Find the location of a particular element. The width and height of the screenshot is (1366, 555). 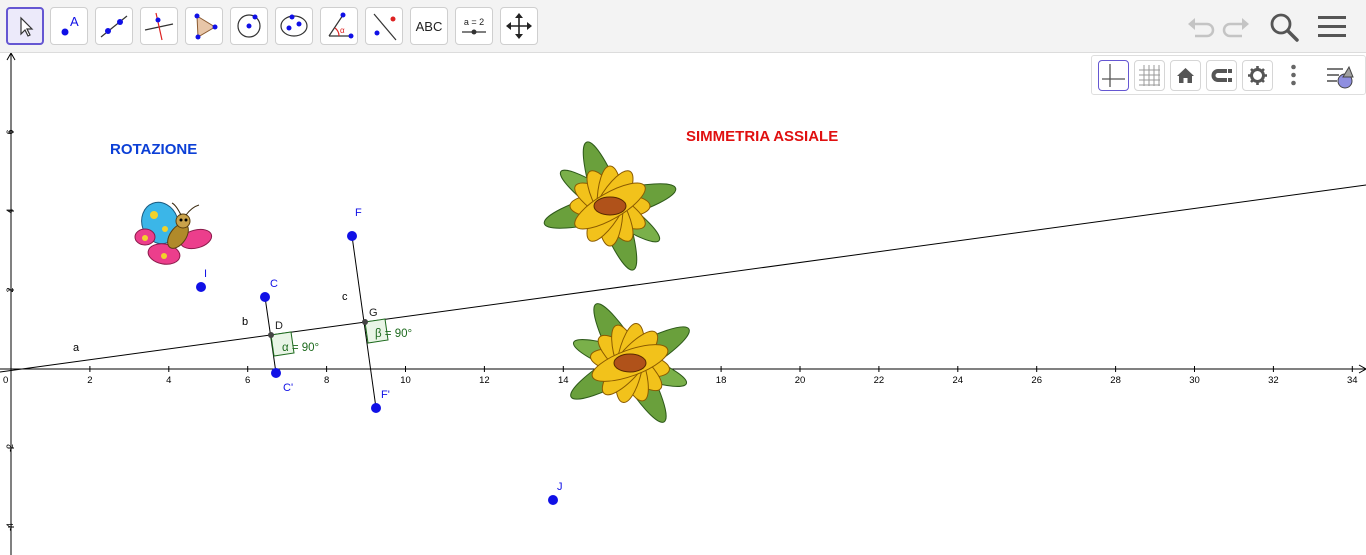

redo-icon is located at coordinates (1237, 27).